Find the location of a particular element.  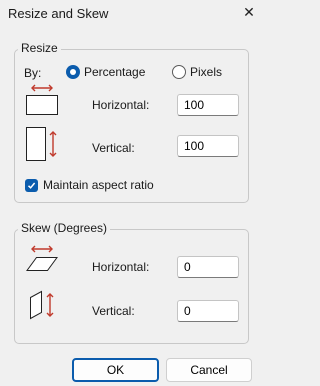

pixels-radio-option: Pixels is located at coordinates (197, 72).